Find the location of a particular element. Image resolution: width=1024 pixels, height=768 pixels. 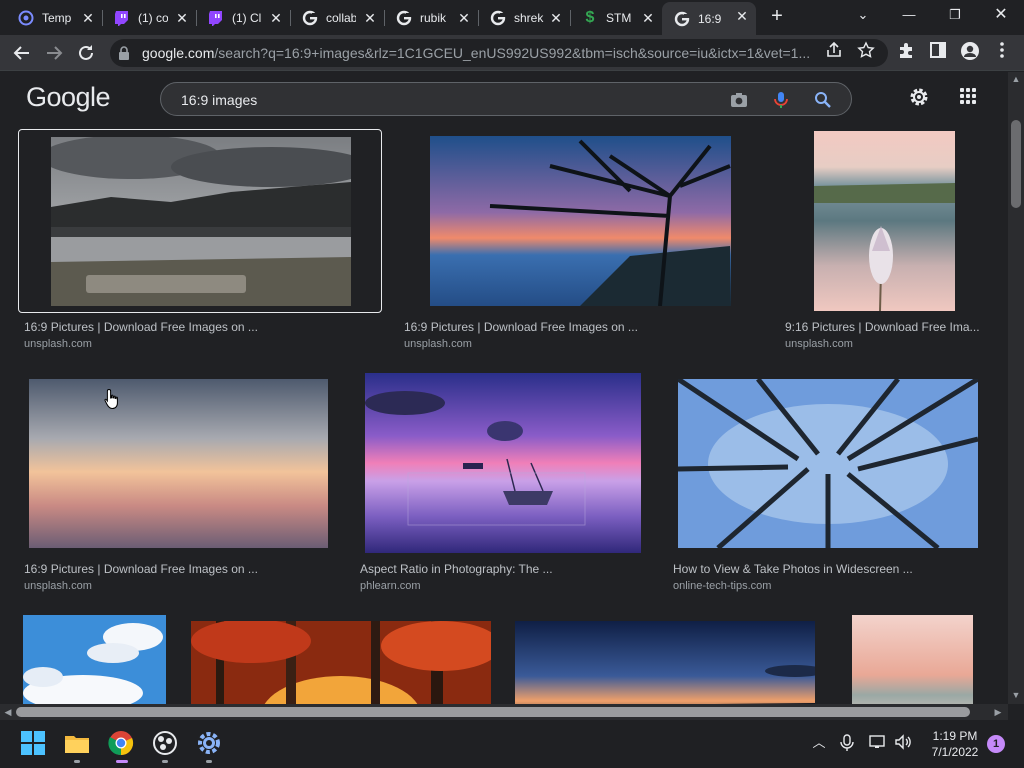

trees-sky-image is located at coordinates (828, 463).